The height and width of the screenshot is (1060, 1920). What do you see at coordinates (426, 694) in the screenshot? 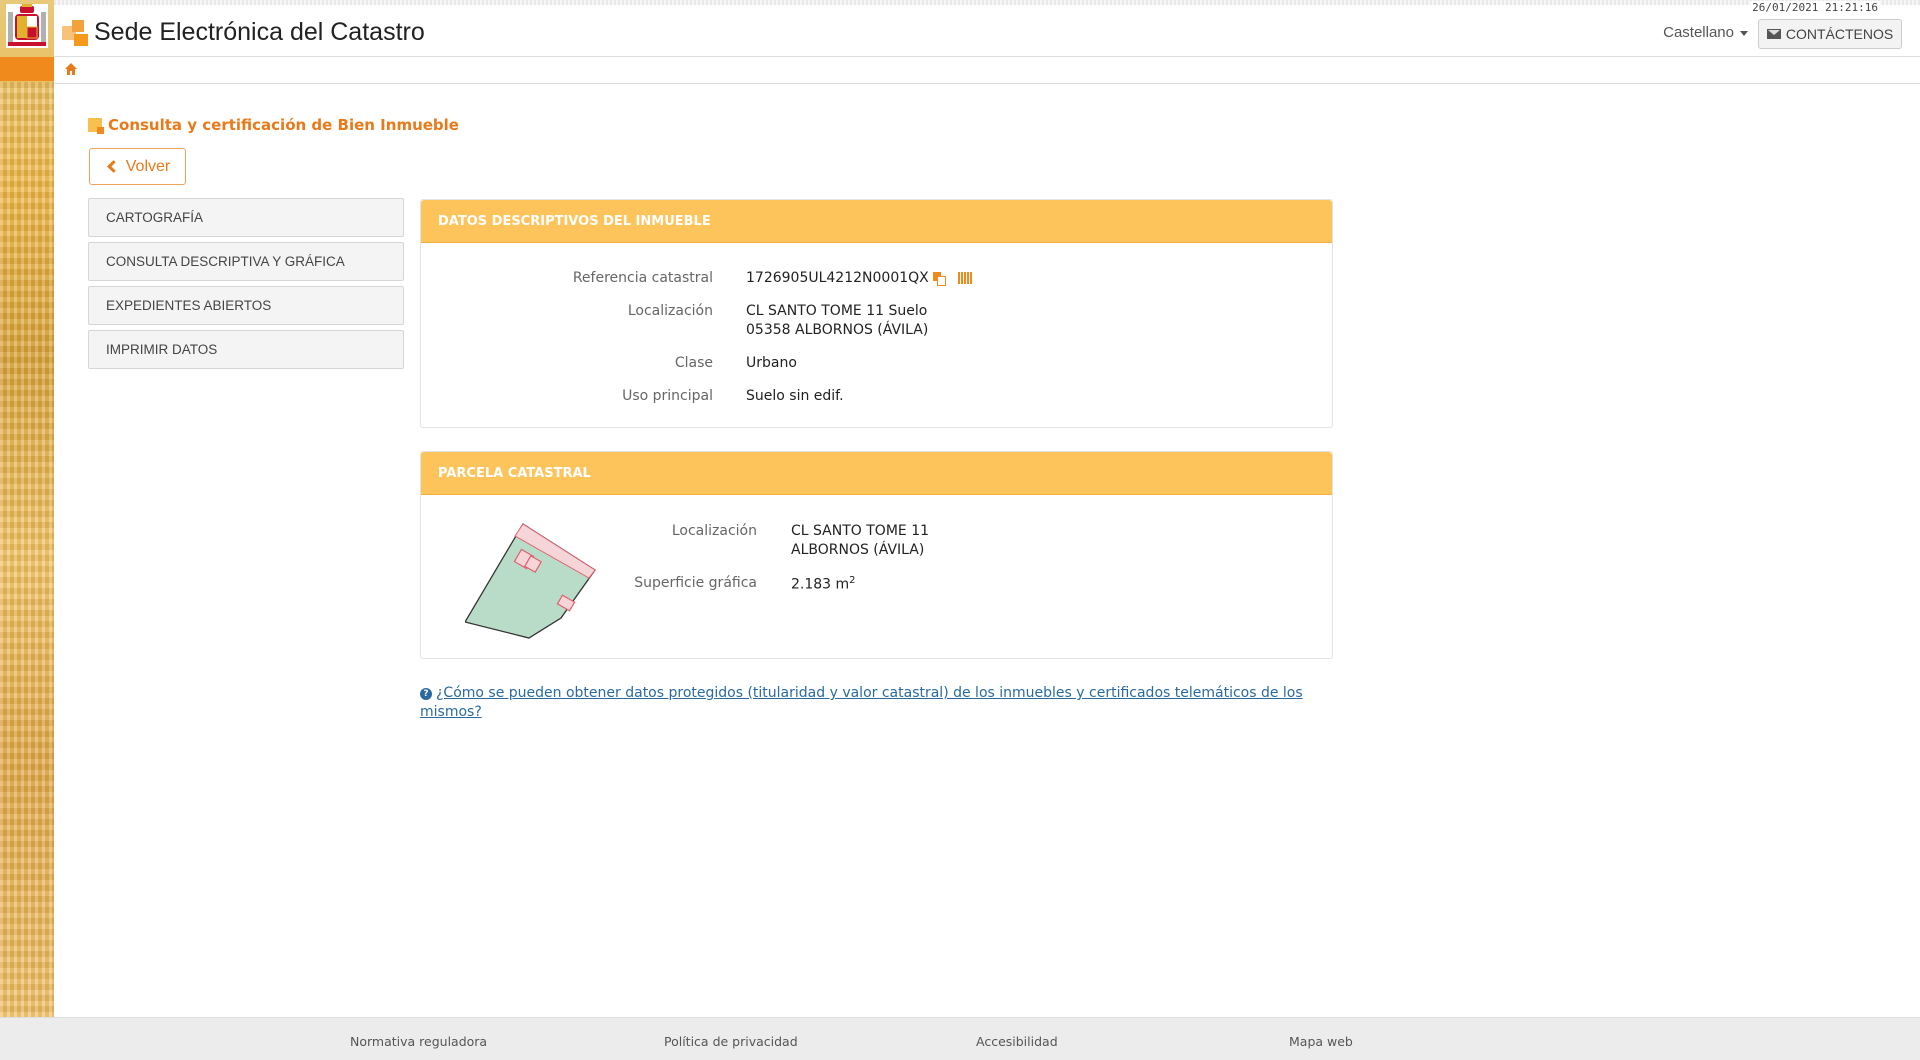
I see `question-icon: ?` at bounding box center [426, 694].